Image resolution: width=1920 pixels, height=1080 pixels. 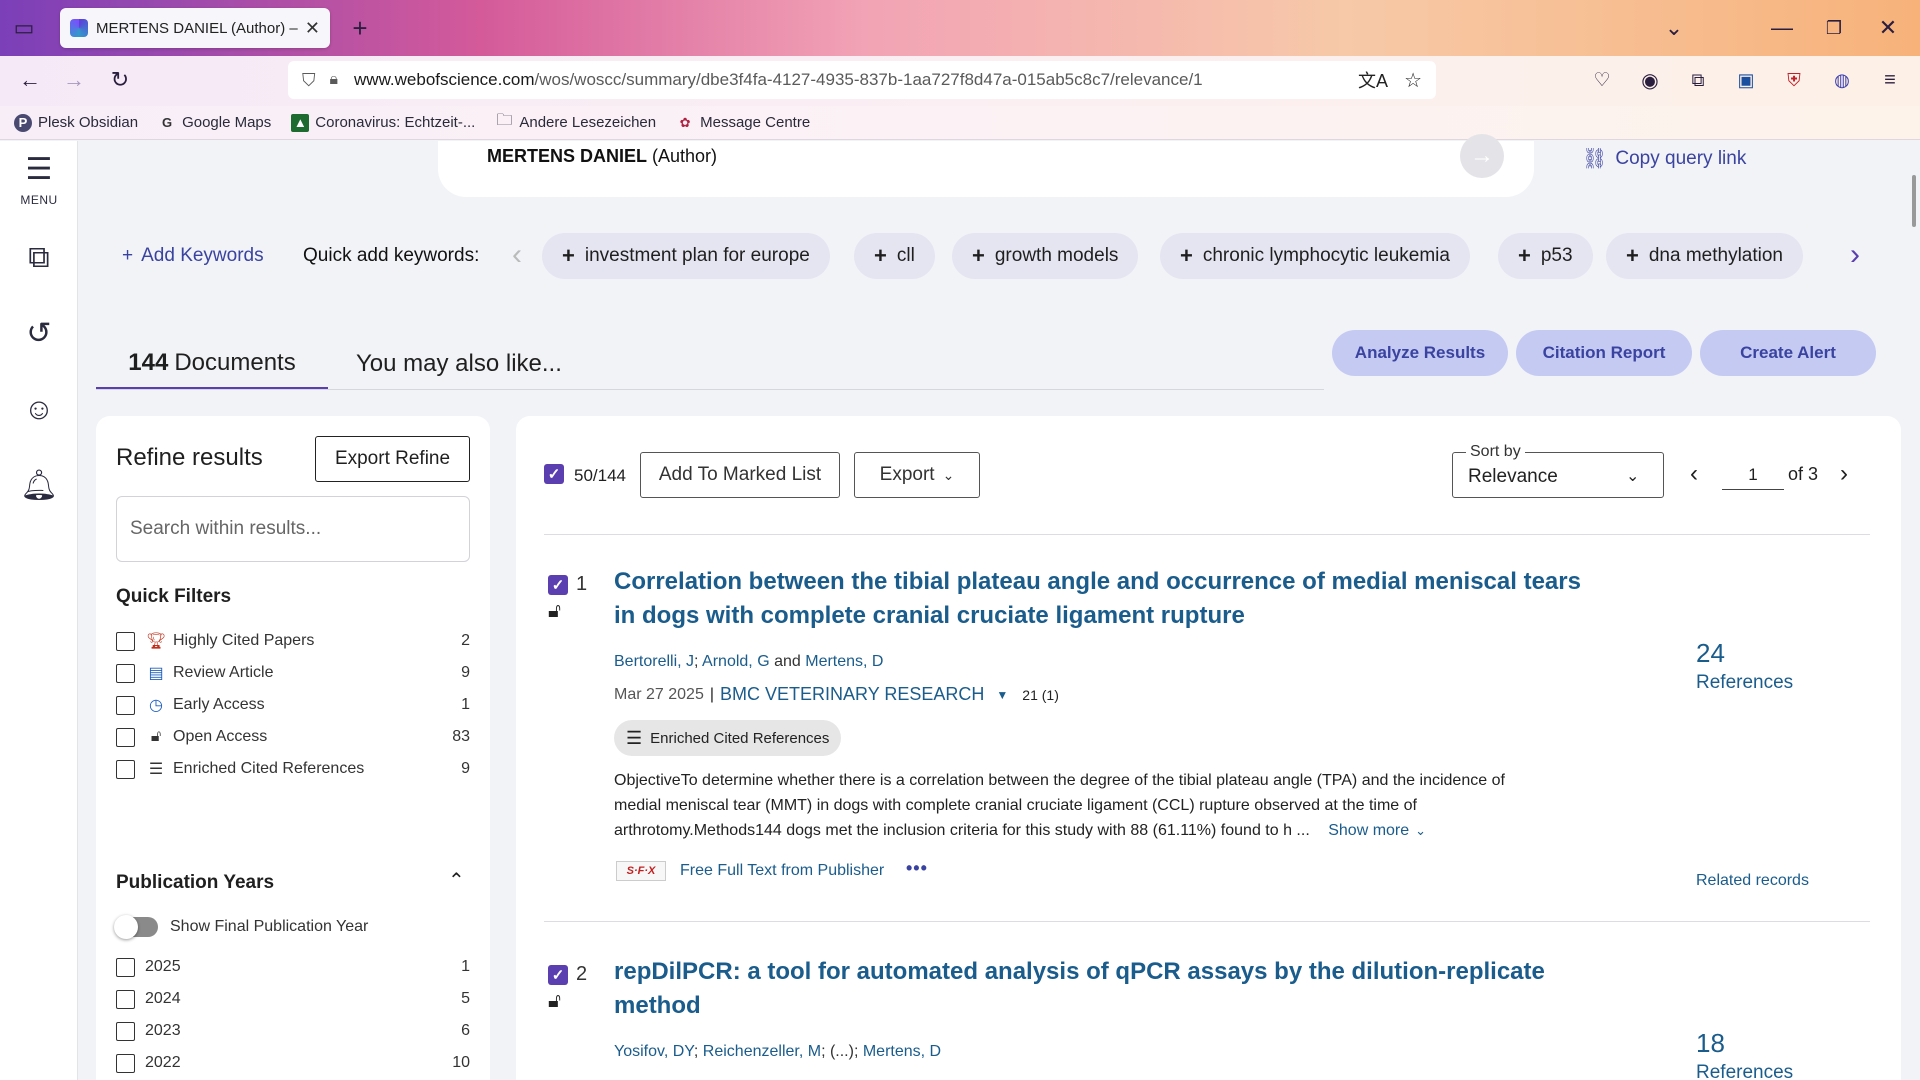 I want to click on keyword-chip: + chronic lymphocytic leukemia, so click(x=1315, y=256).